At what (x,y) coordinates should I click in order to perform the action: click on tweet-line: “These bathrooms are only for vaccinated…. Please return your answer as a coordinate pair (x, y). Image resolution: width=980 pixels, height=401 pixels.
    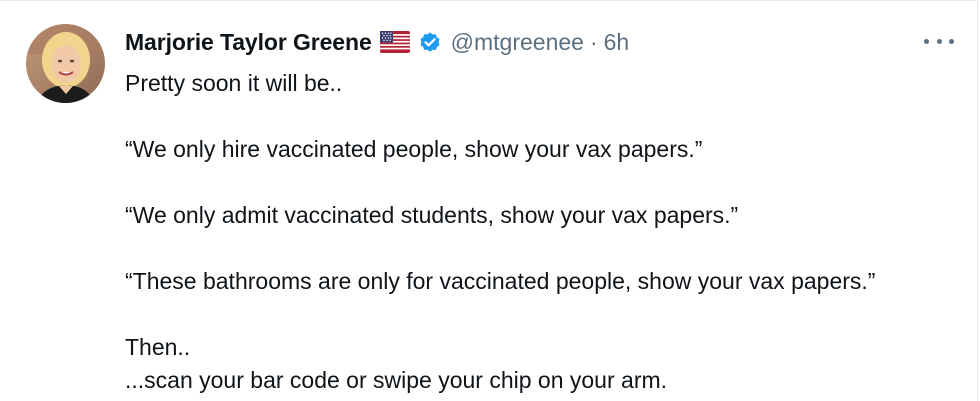
    Looking at the image, I should click on (500, 281).